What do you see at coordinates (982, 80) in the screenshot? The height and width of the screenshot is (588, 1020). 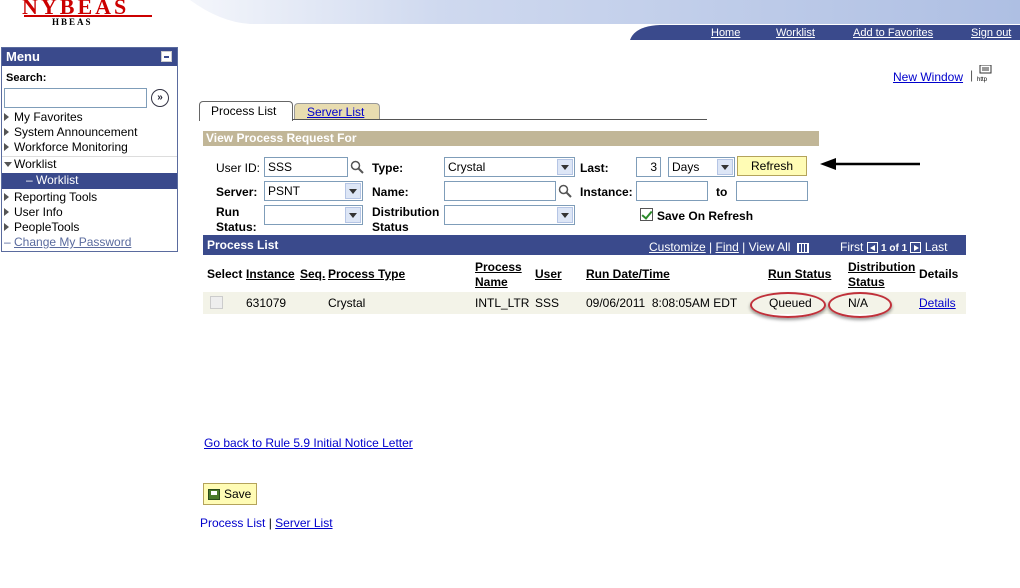 I see `http-icon-text: http` at bounding box center [982, 80].